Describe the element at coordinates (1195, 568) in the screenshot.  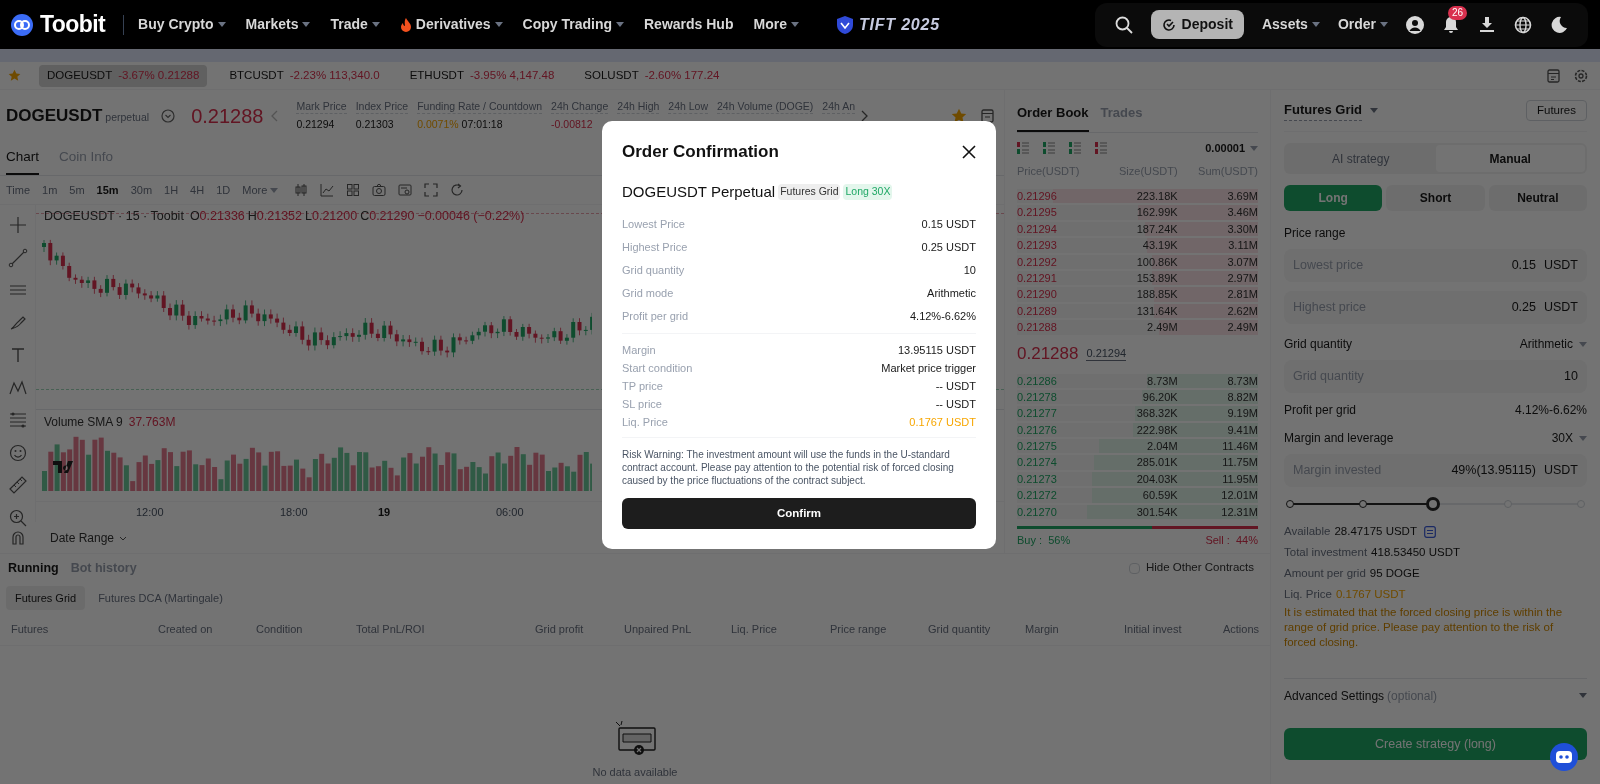
I see `hide-other-contracts-checkbox: Hide Other Contracts` at that location.